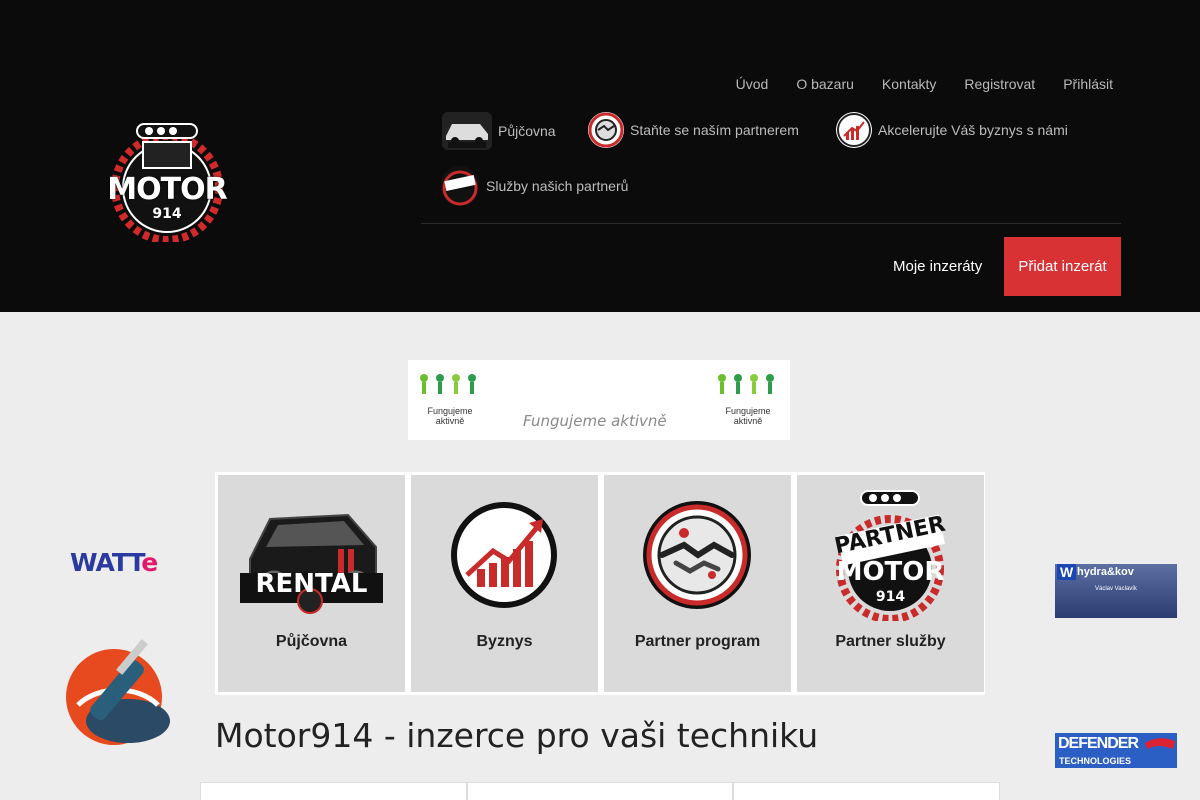  I want to click on watt-ad: WATTe, so click(114, 562).